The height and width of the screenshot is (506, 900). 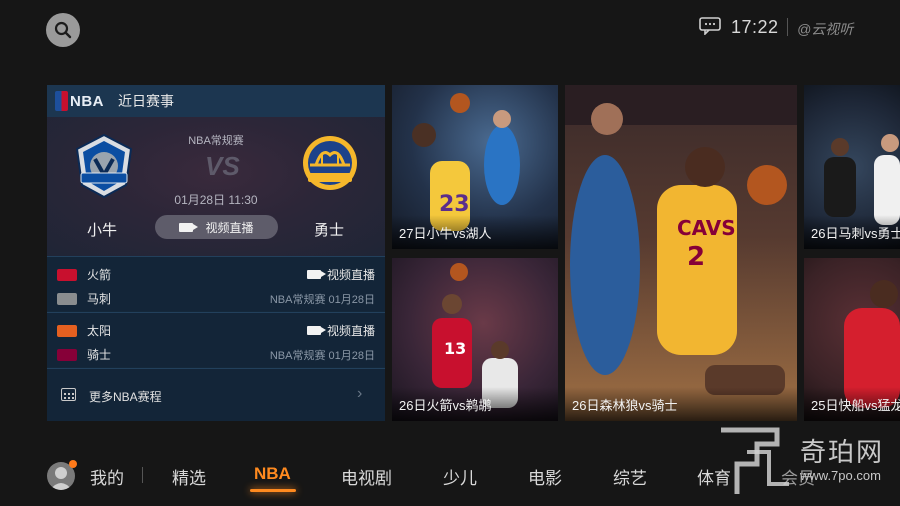 What do you see at coordinates (102, 230) in the screenshot?
I see `home-team-name: 小牛` at bounding box center [102, 230].